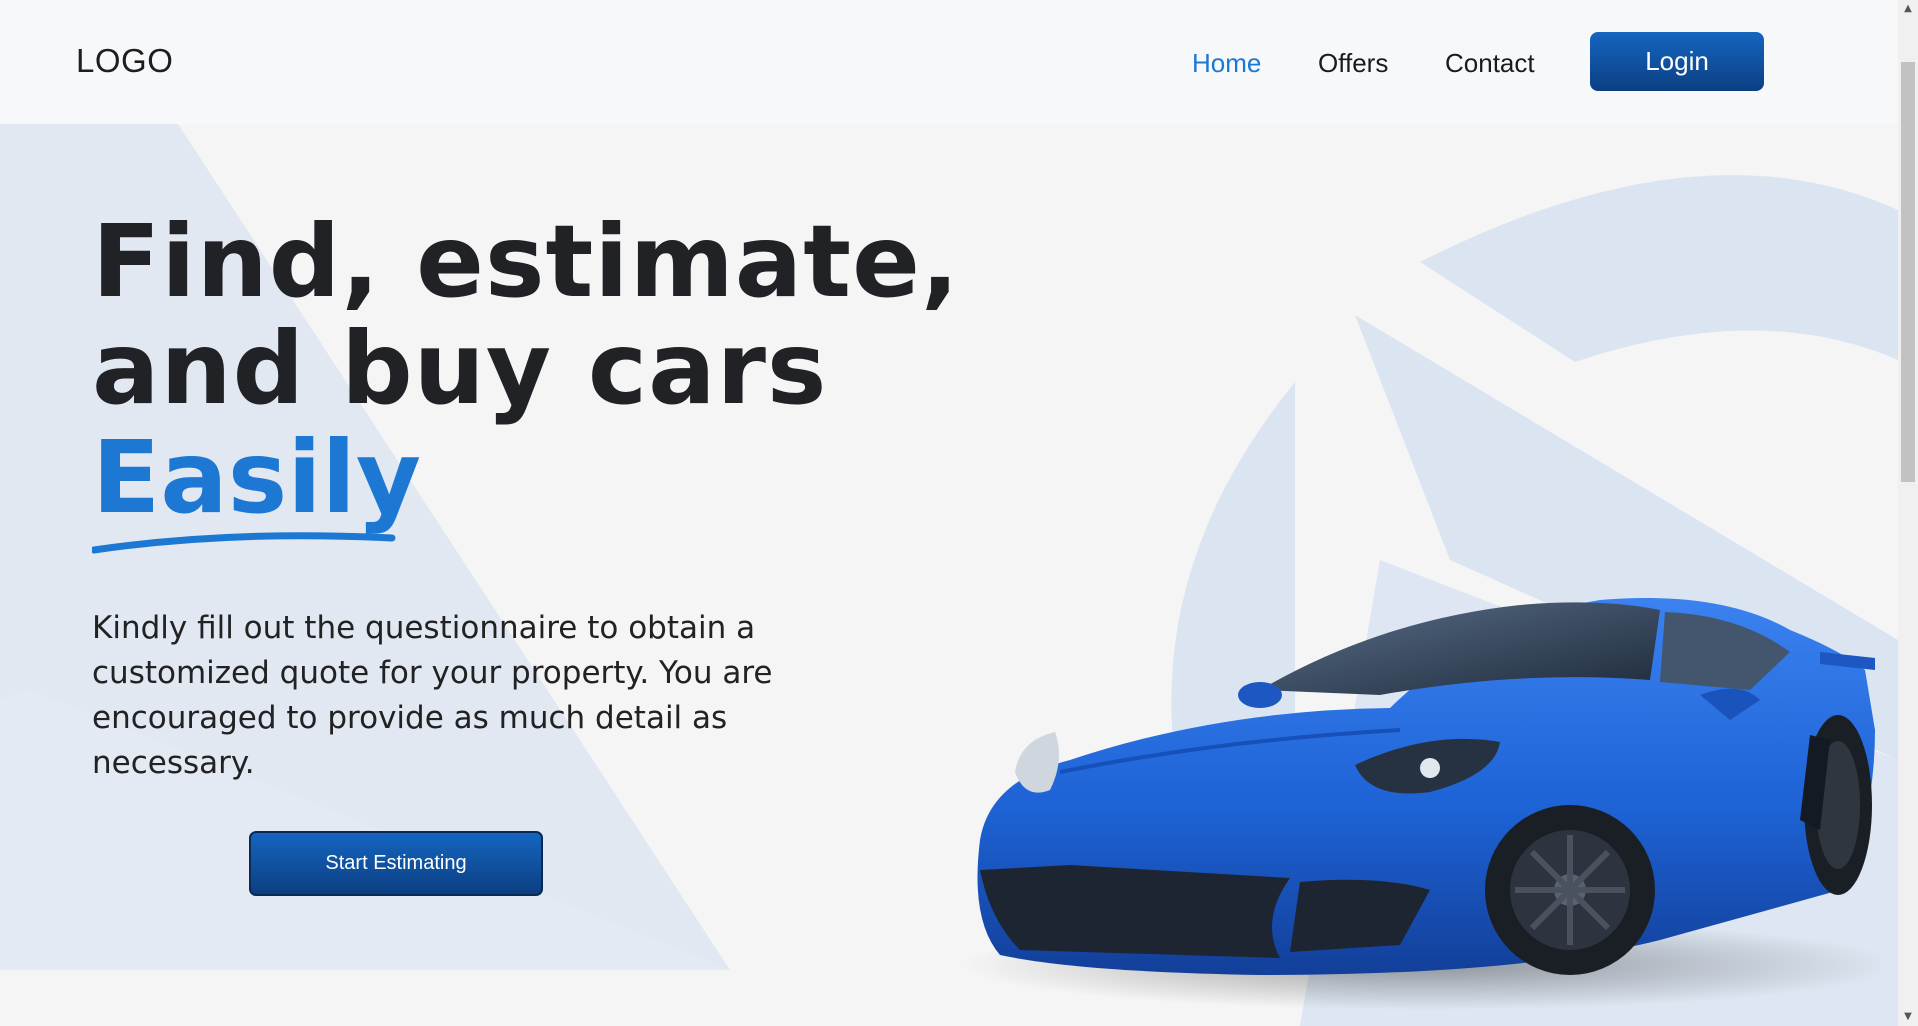 This screenshot has width=1918, height=1026. Describe the element at coordinates (1908, 513) in the screenshot. I see `page-scrollbar: ▲ ▼` at that location.